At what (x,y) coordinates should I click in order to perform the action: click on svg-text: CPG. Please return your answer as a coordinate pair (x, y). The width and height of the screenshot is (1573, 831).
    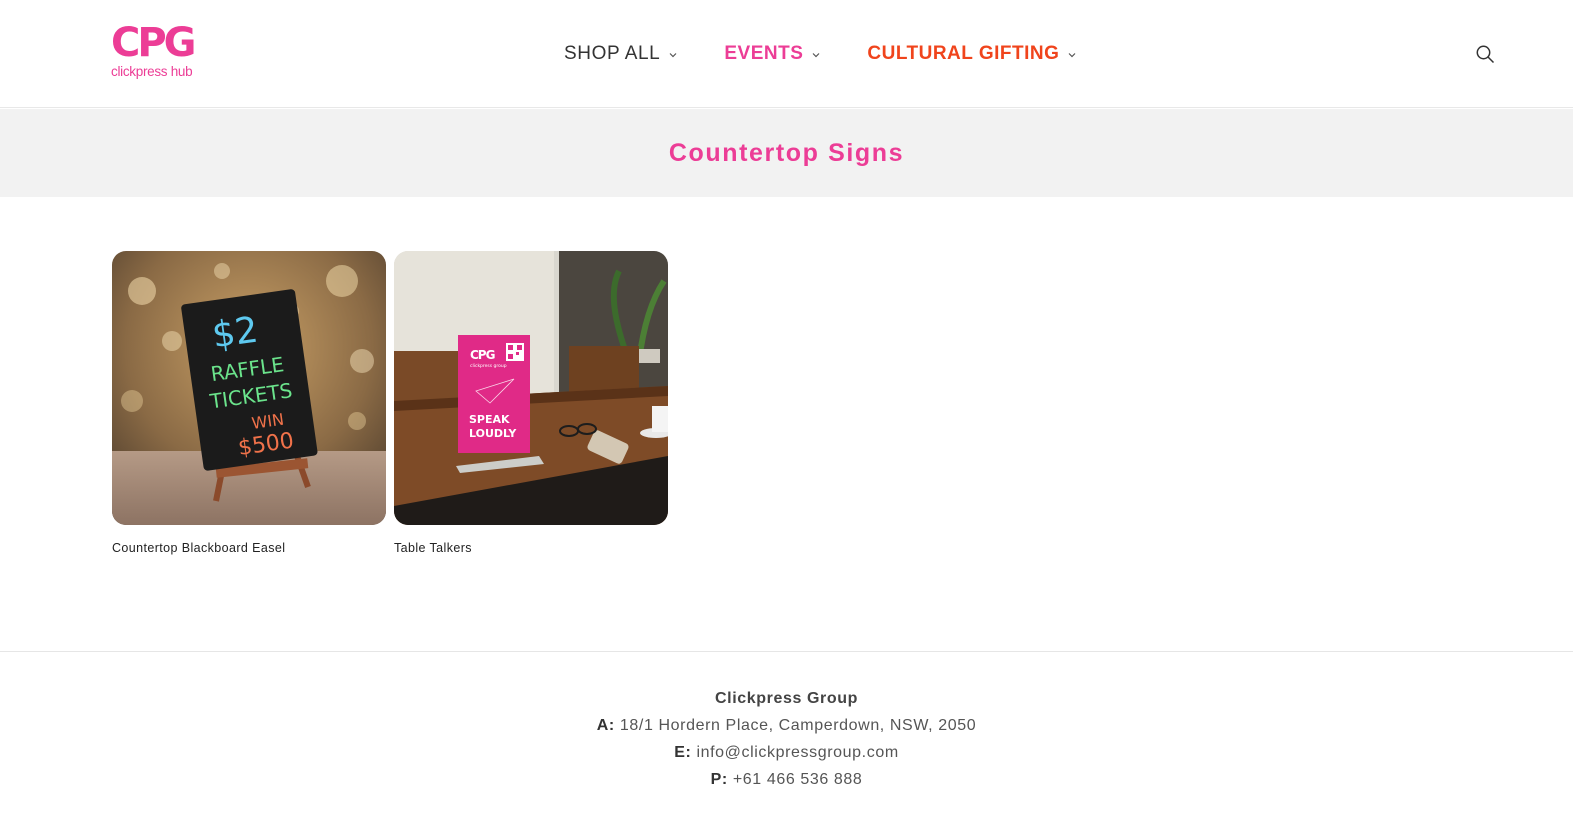
    Looking at the image, I should click on (482, 355).